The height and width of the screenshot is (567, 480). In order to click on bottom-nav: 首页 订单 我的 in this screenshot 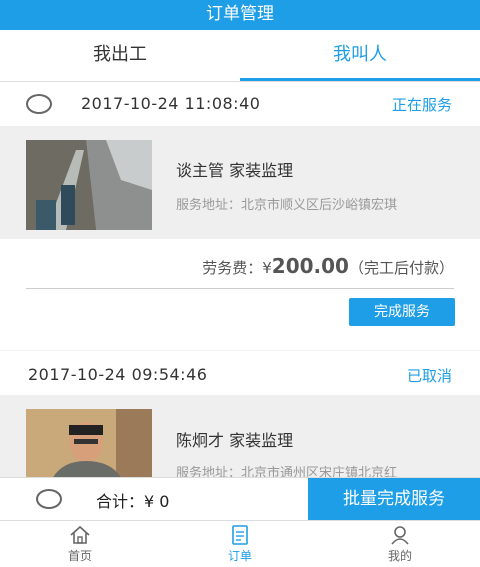, I will do `click(240, 543)`.